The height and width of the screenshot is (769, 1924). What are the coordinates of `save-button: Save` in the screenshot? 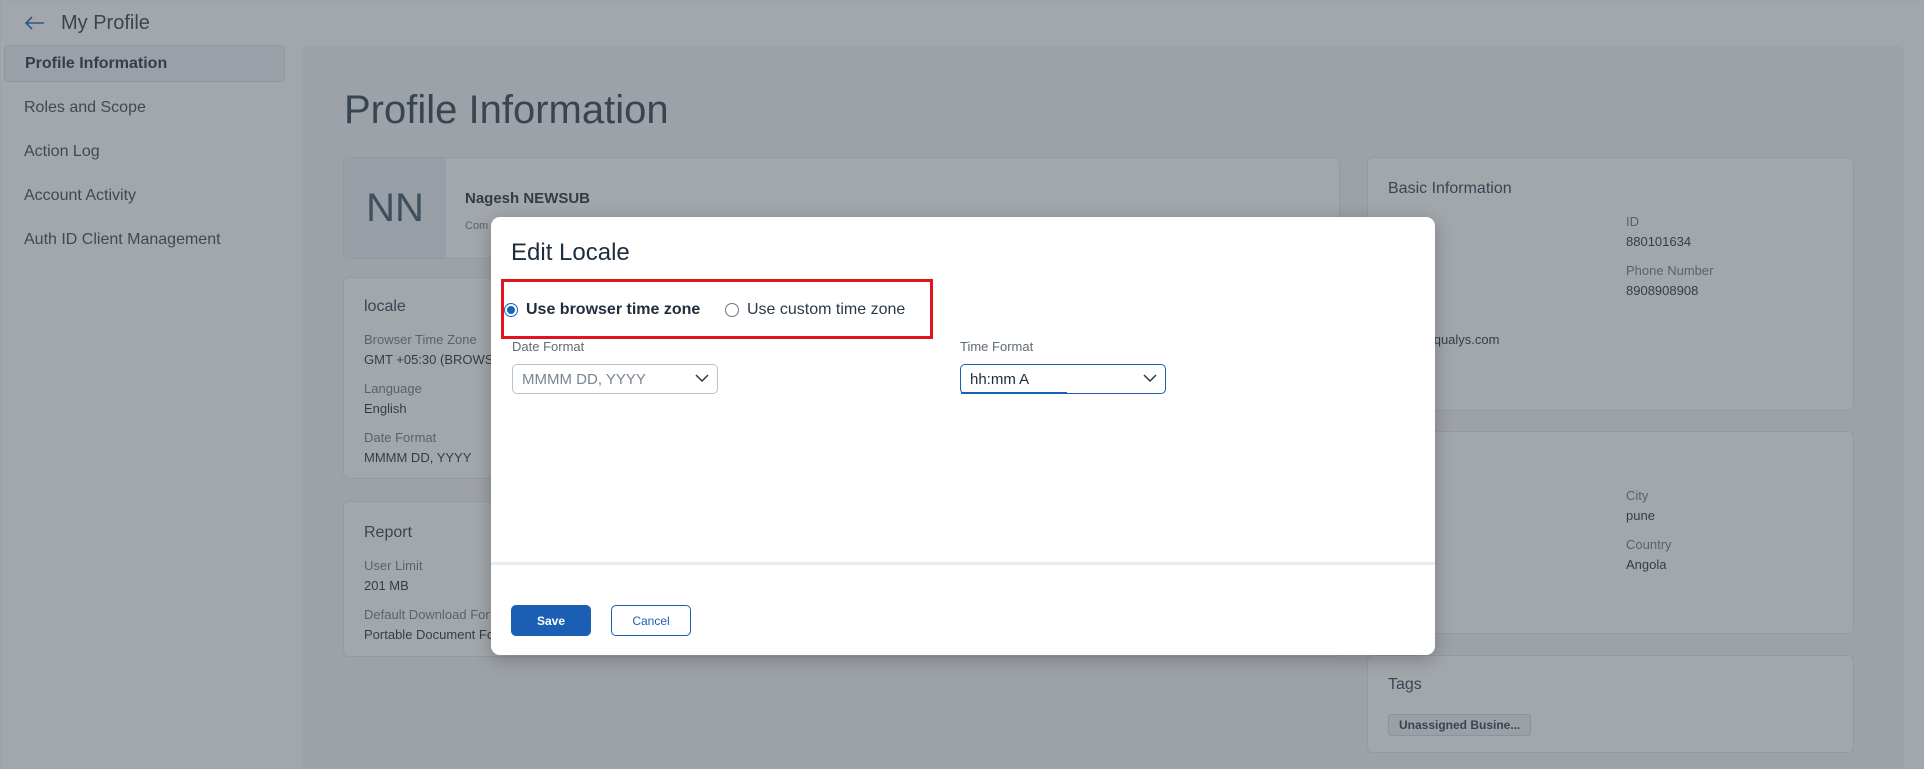 It's located at (551, 620).